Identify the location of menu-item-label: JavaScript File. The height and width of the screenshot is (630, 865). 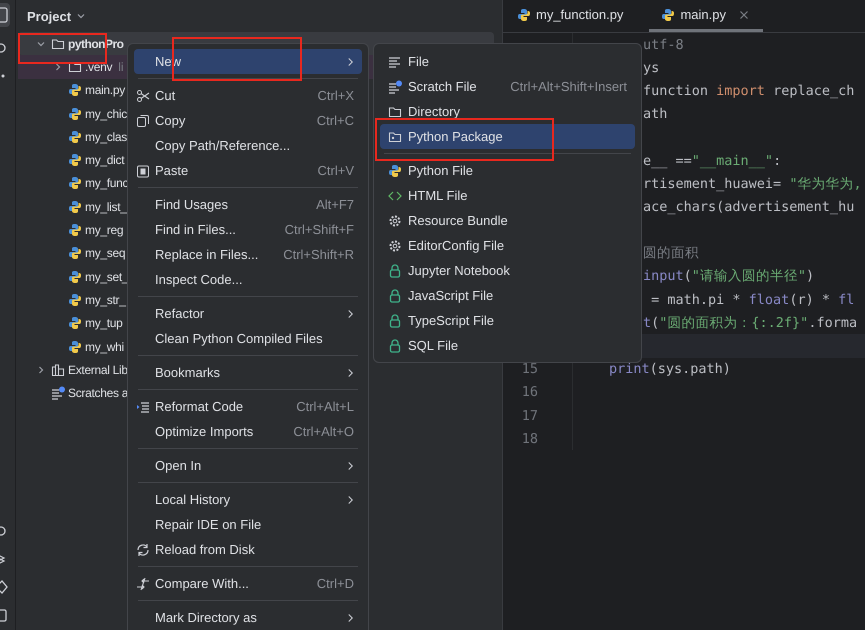
(451, 295).